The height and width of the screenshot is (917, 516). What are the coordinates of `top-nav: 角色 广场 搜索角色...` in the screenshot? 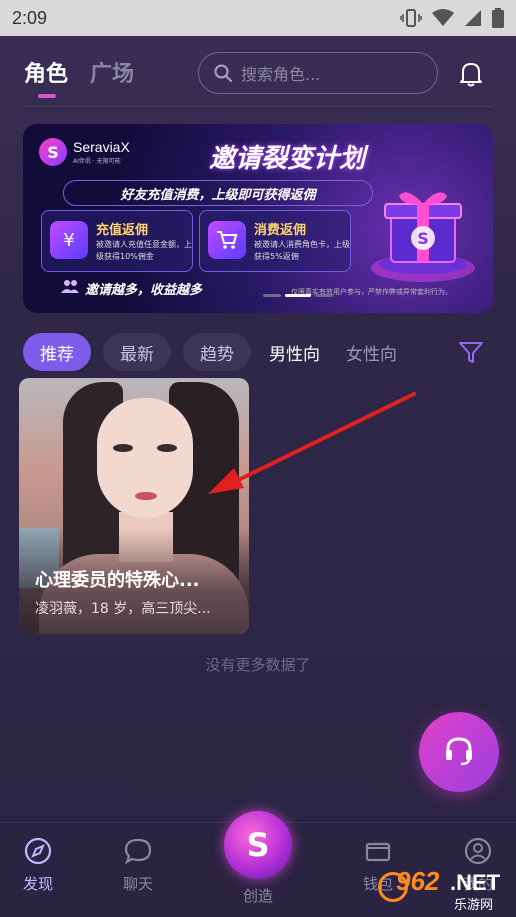 It's located at (258, 72).